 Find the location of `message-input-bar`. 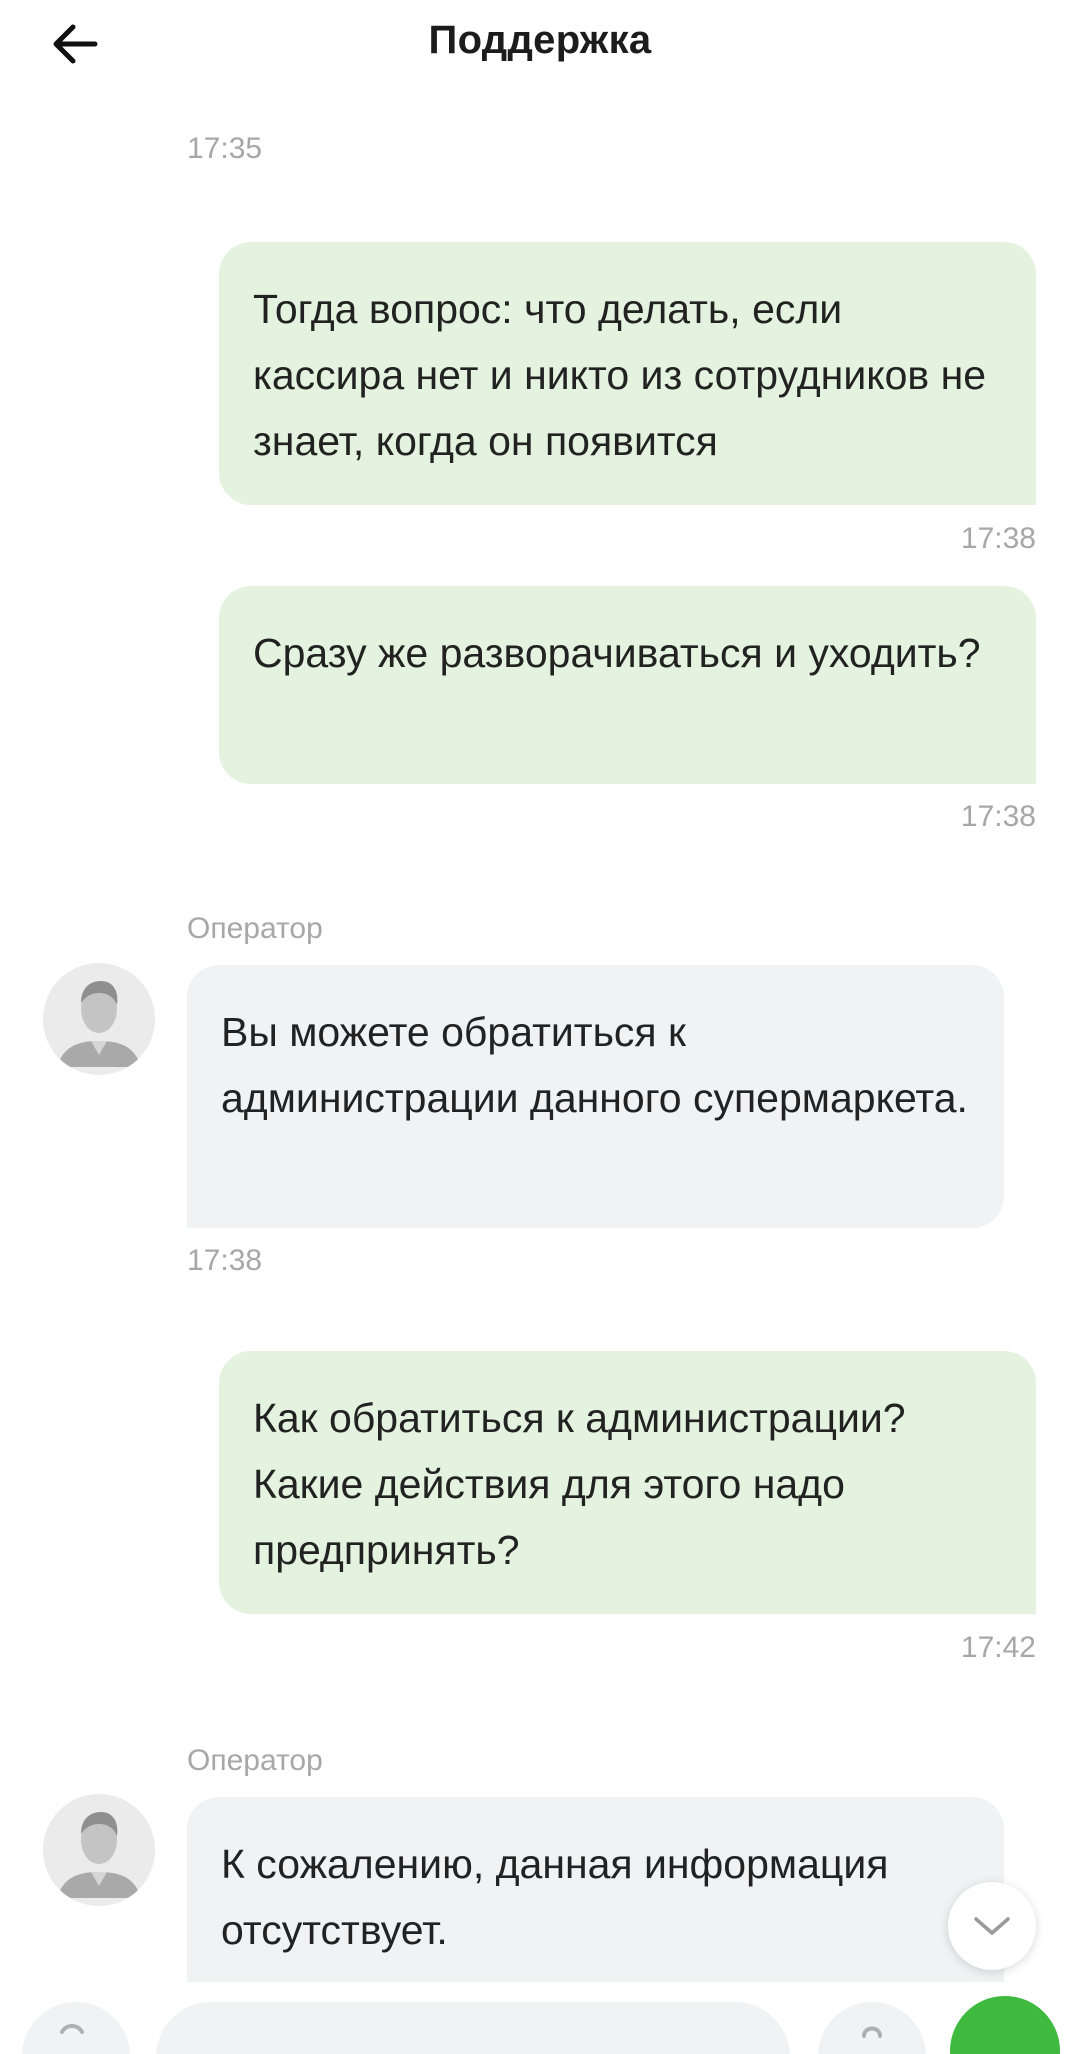

message-input-bar is located at coordinates (540, 2018).